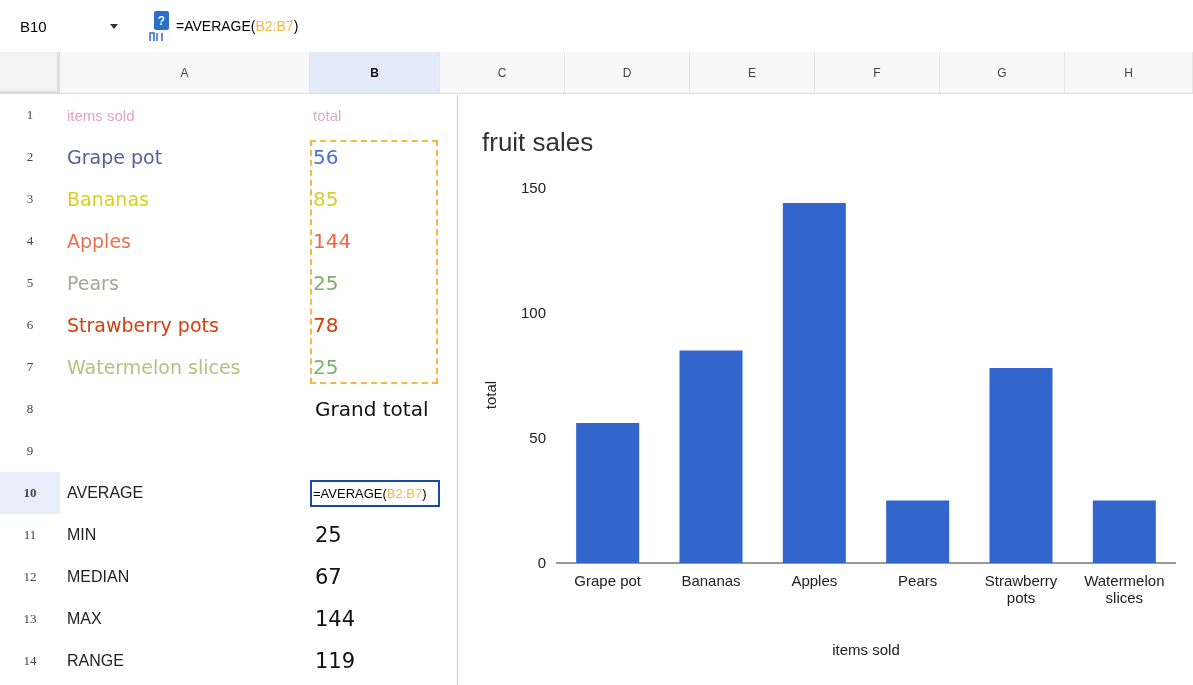 The image size is (1193, 685). Describe the element at coordinates (115, 157) in the screenshot. I see `cell-text: Grape pot` at that location.